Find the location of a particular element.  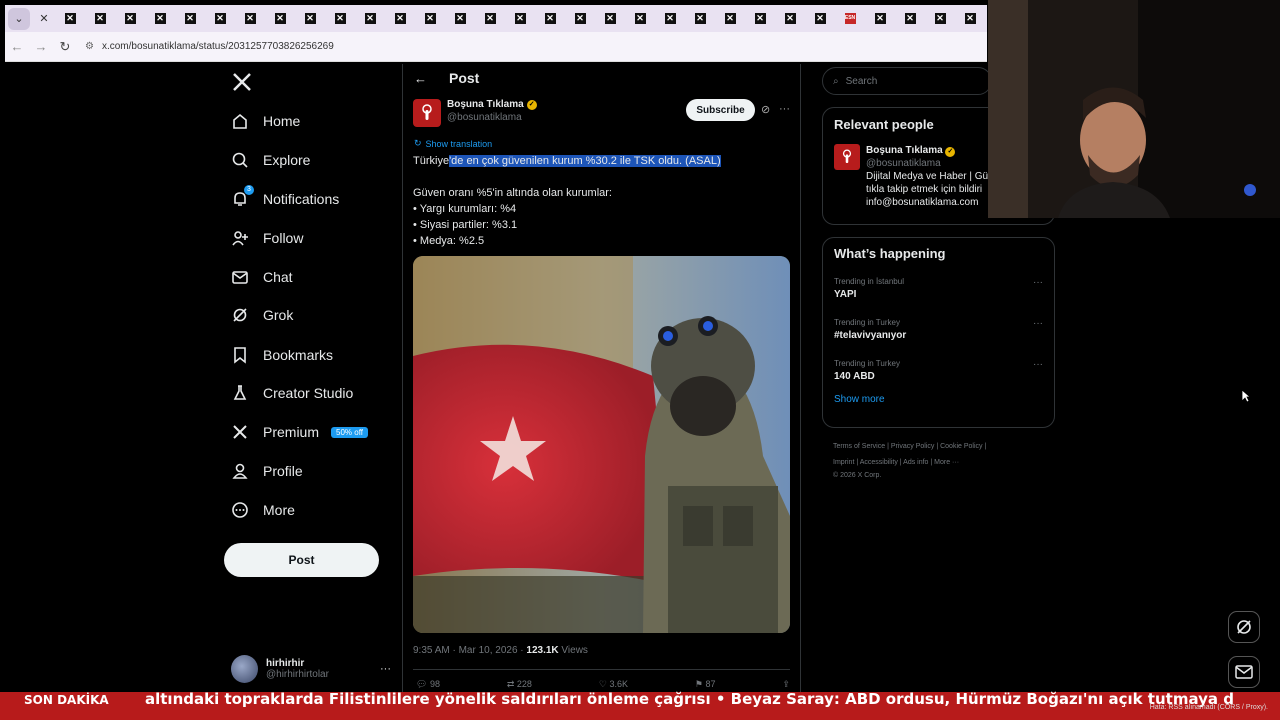

author-handle: @bosunatiklama is located at coordinates (492, 117).